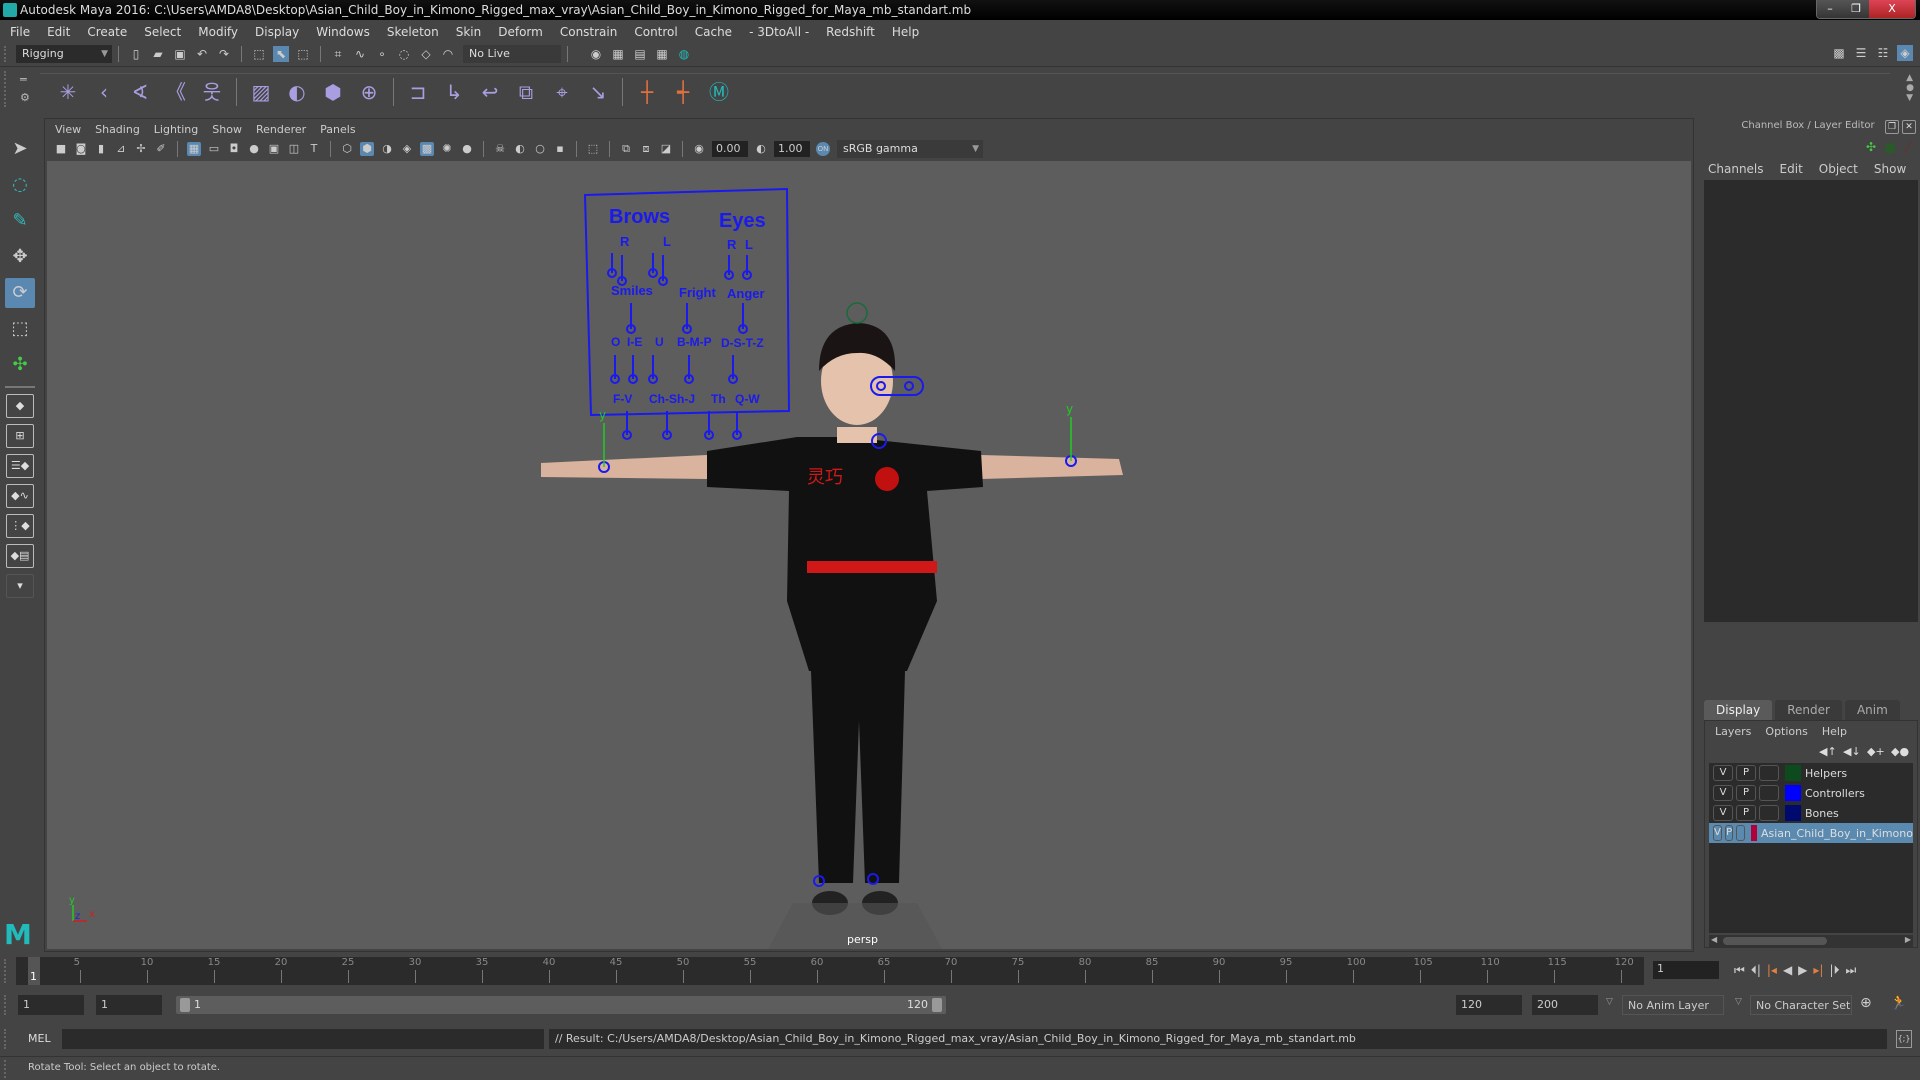  I want to click on menu-help: Help, so click(905, 32).